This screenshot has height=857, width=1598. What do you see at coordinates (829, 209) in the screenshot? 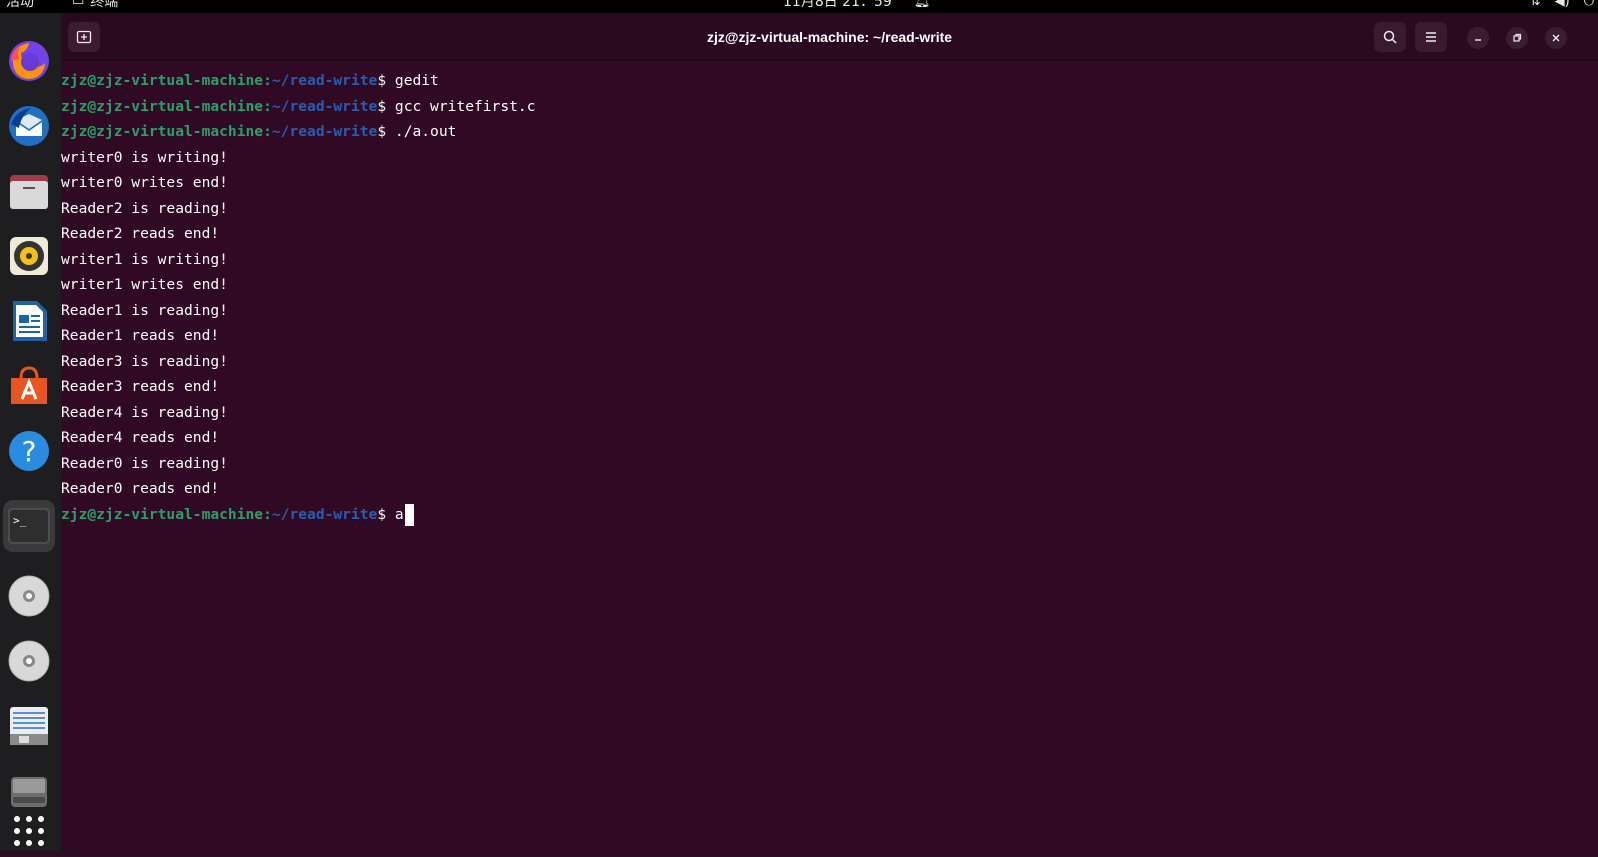
I see `output-line: Reader2 is reading!` at bounding box center [829, 209].